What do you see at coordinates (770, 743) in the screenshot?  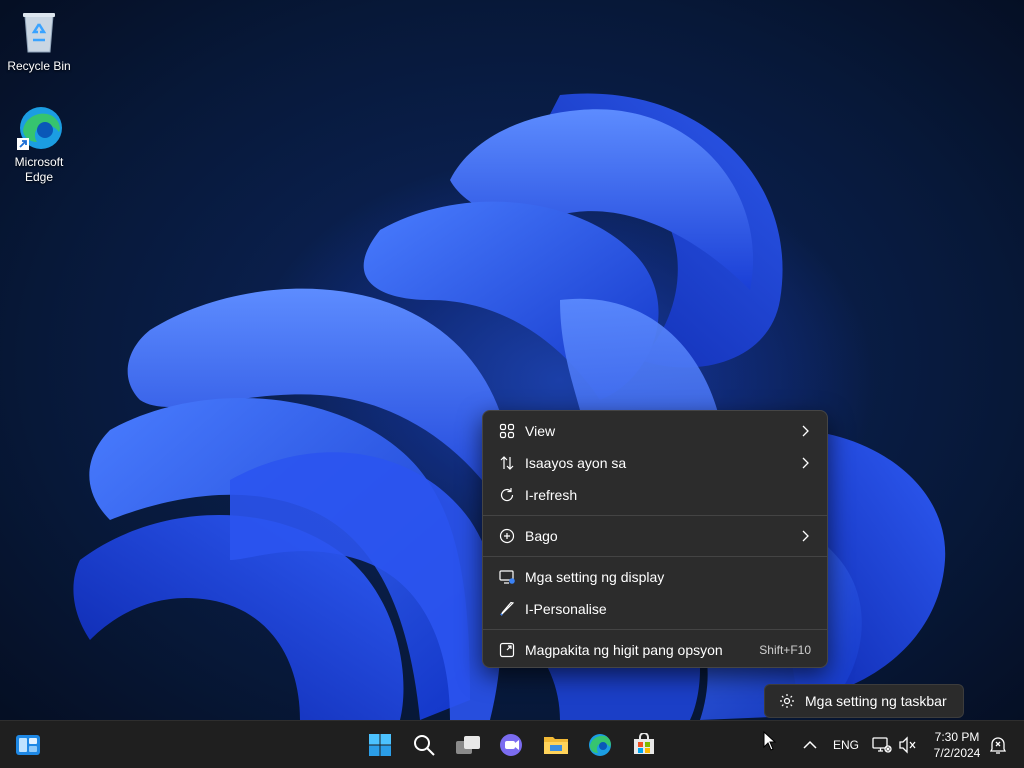 I see `cursor-pointer-icon` at bounding box center [770, 743].